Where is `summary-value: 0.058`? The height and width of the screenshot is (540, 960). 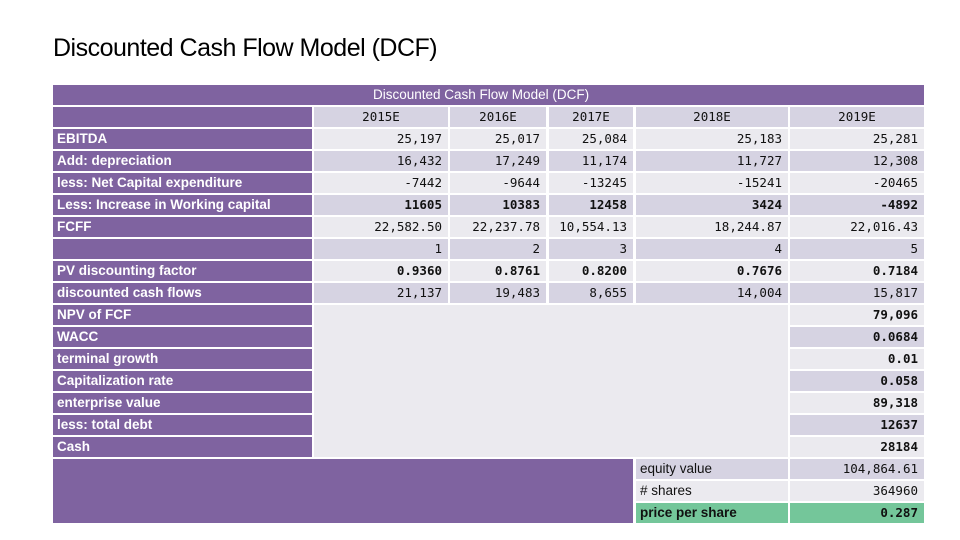
summary-value: 0.058 is located at coordinates (857, 381).